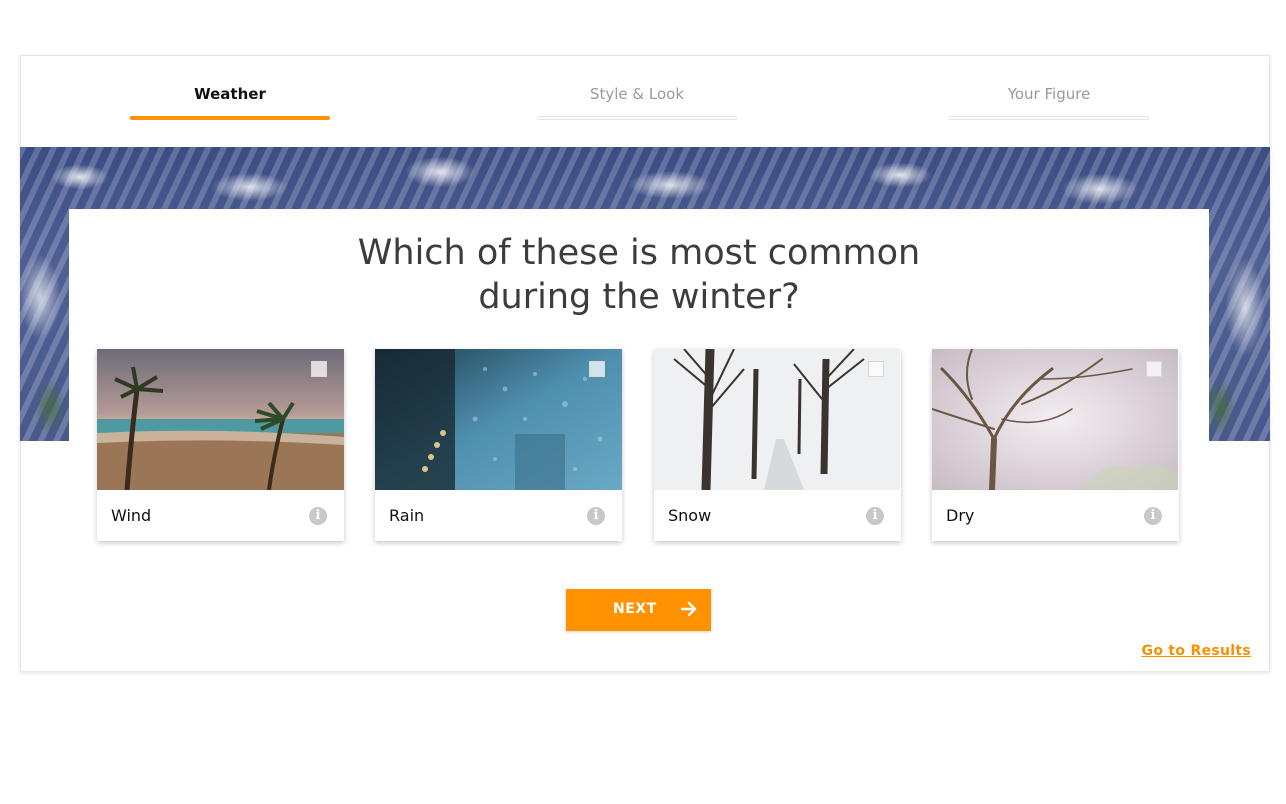  What do you see at coordinates (220, 419) in the screenshot?
I see `wind-image` at bounding box center [220, 419].